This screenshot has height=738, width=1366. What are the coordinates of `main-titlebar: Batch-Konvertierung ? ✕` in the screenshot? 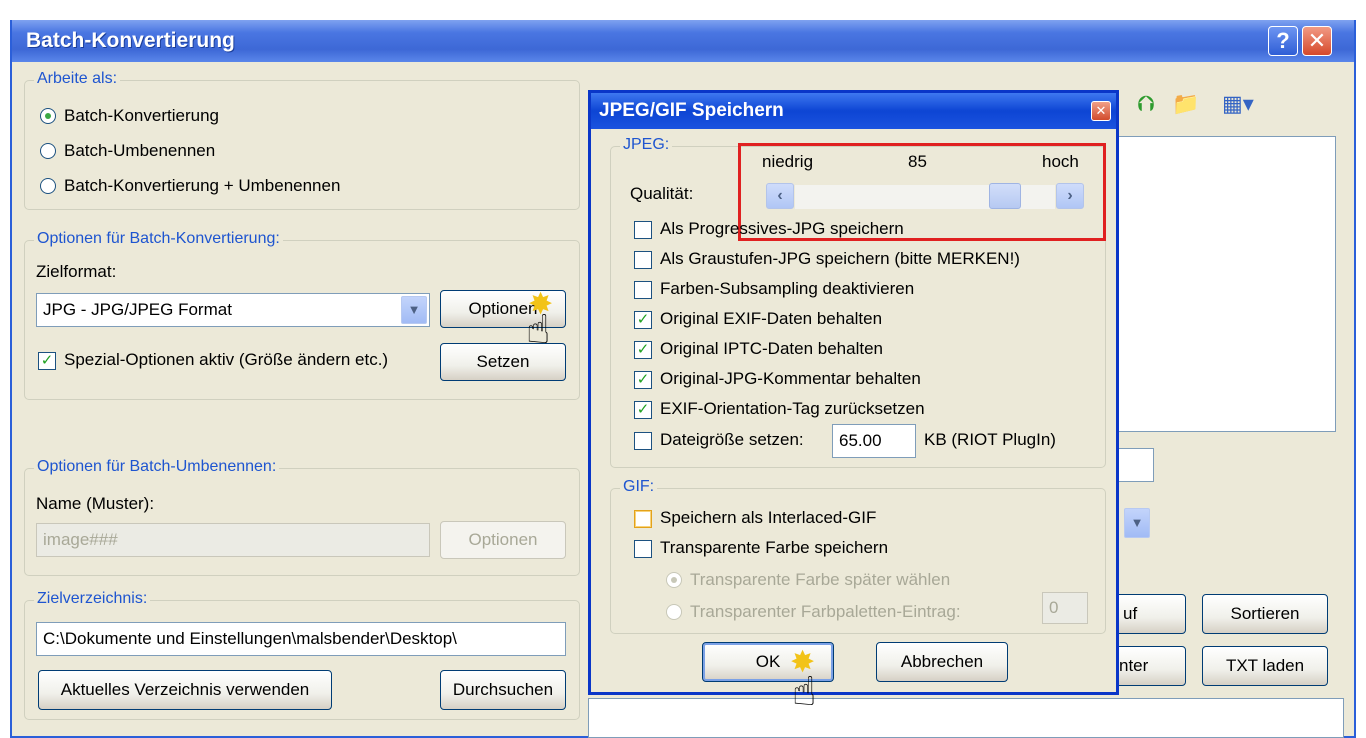 It's located at (683, 41).